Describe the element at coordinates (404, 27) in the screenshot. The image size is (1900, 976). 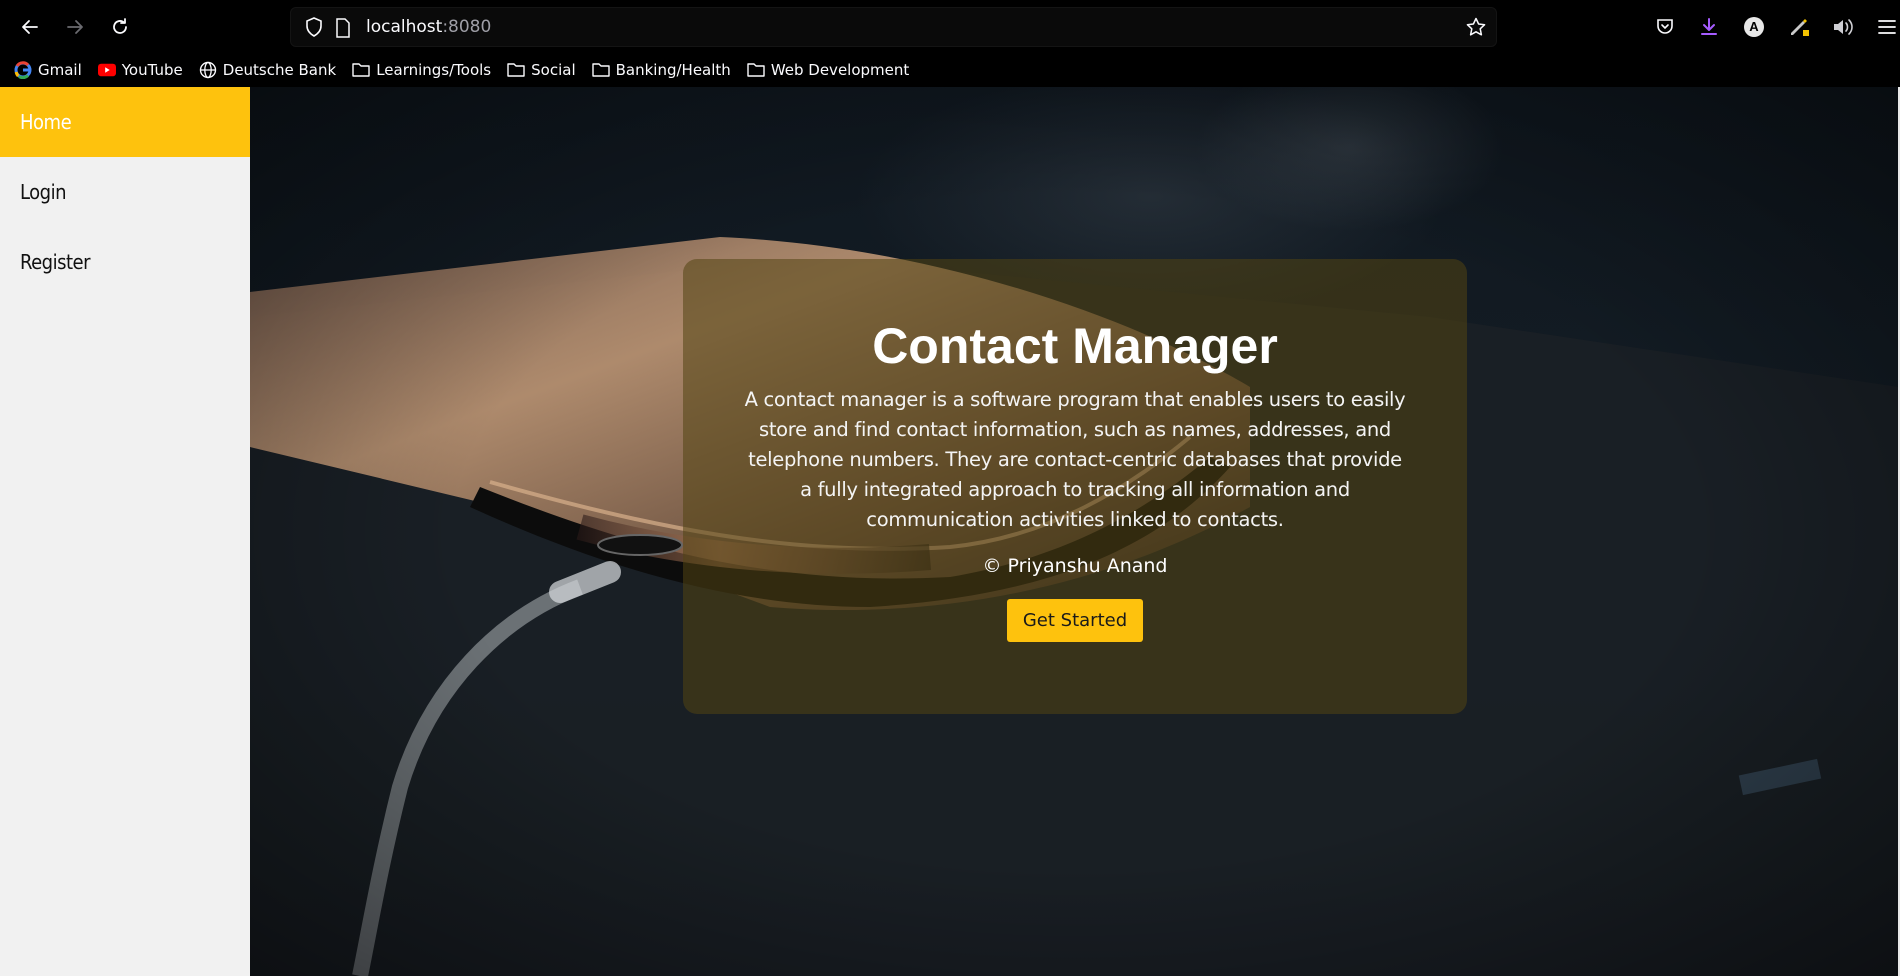
I see `url-host: localhost` at that location.